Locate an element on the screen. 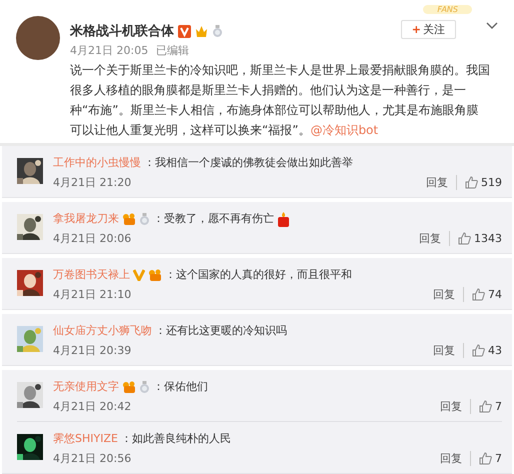 This screenshot has width=514, height=474. author-name: 米格战斗机联合体 is located at coordinates (122, 31).